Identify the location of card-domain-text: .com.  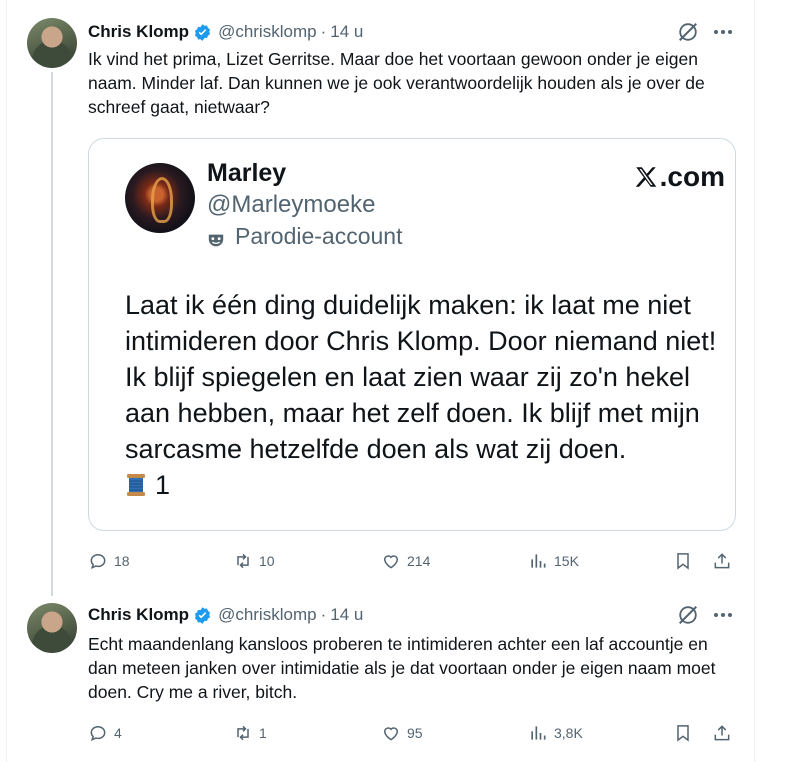
(692, 176).